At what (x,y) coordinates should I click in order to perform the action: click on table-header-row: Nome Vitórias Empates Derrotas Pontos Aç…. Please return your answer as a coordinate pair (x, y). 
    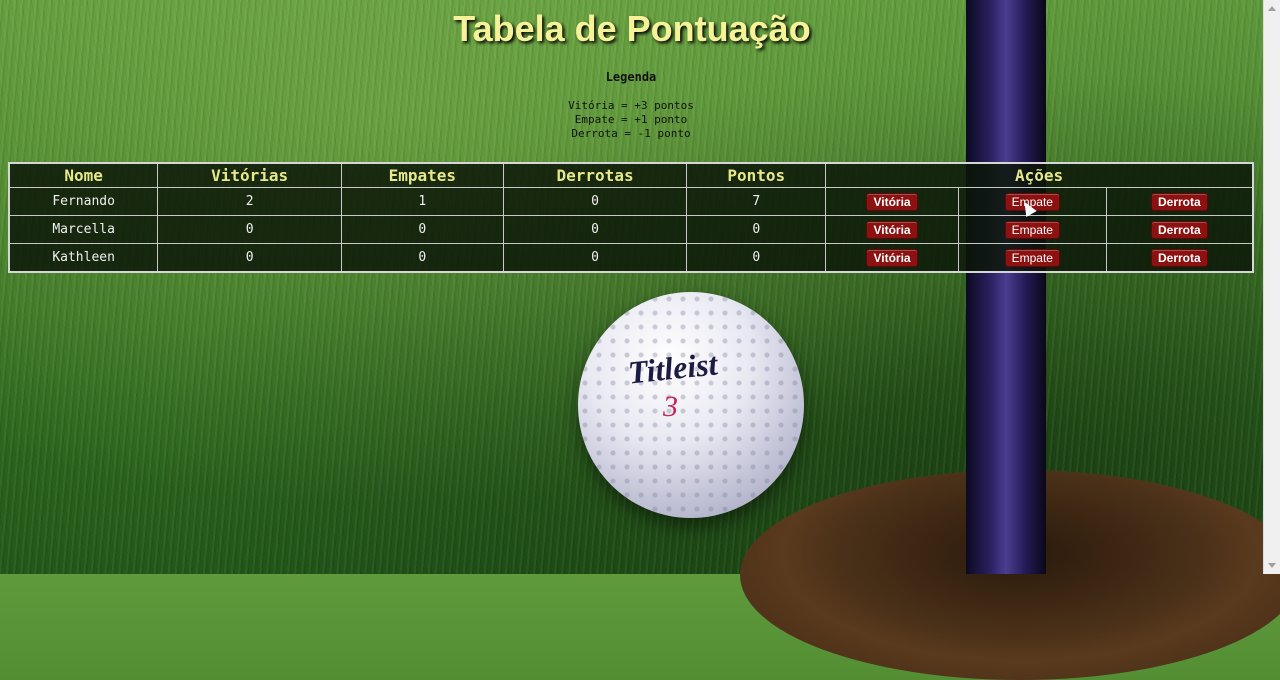
    Looking at the image, I should click on (631, 175).